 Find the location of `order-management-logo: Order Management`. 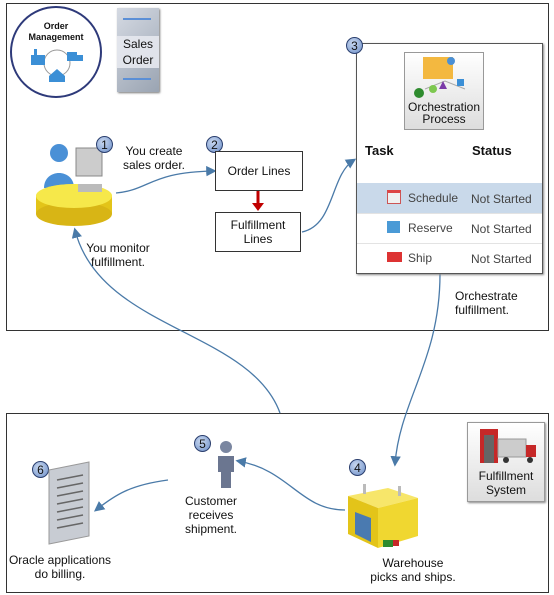

order-management-logo: Order Management is located at coordinates (56, 52).